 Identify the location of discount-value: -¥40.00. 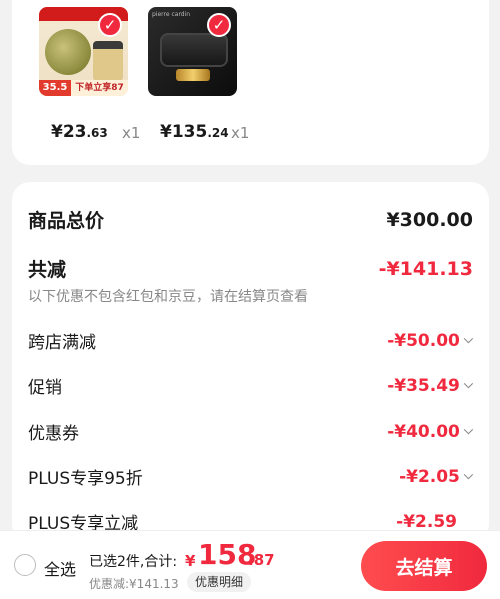
(423, 431).